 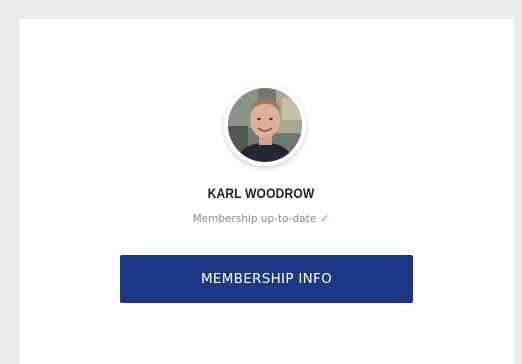 What do you see at coordinates (254, 219) in the screenshot?
I see `membership-status-text: Membership up-to-date` at bounding box center [254, 219].